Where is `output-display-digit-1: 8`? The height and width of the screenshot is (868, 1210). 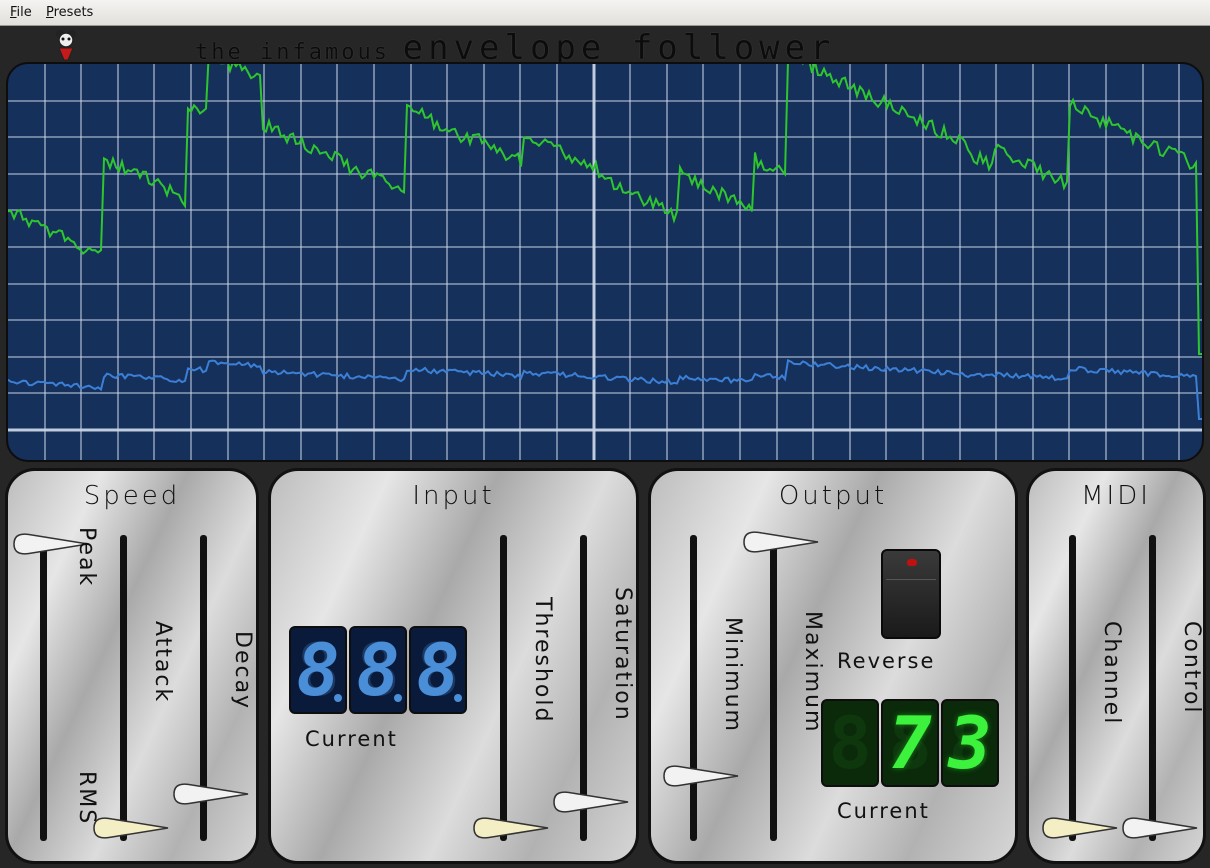 output-display-digit-1: 8 is located at coordinates (850, 743).